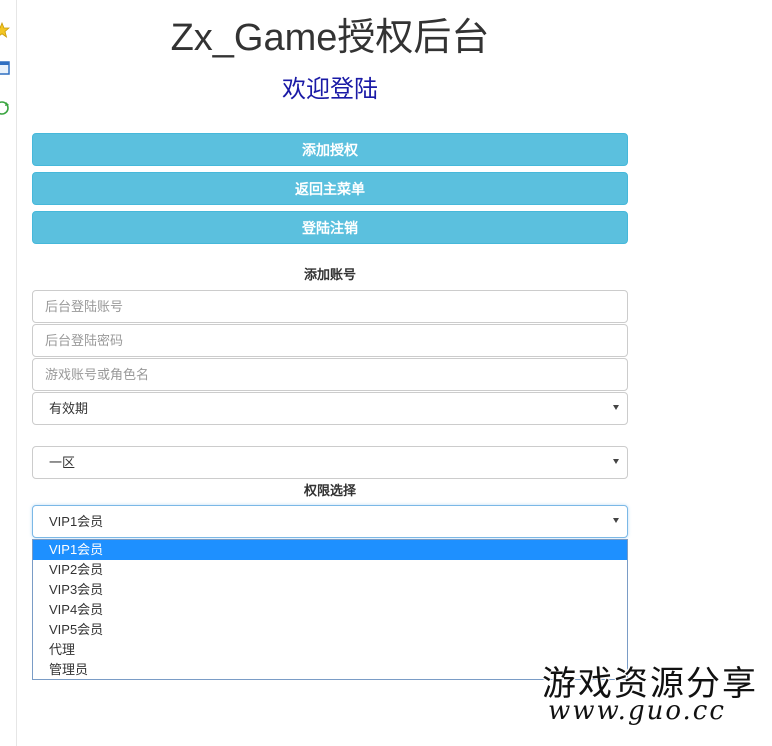 This screenshot has height=746, width=772. Describe the element at coordinates (8, 373) in the screenshot. I see `left-toolbar-edge` at that location.